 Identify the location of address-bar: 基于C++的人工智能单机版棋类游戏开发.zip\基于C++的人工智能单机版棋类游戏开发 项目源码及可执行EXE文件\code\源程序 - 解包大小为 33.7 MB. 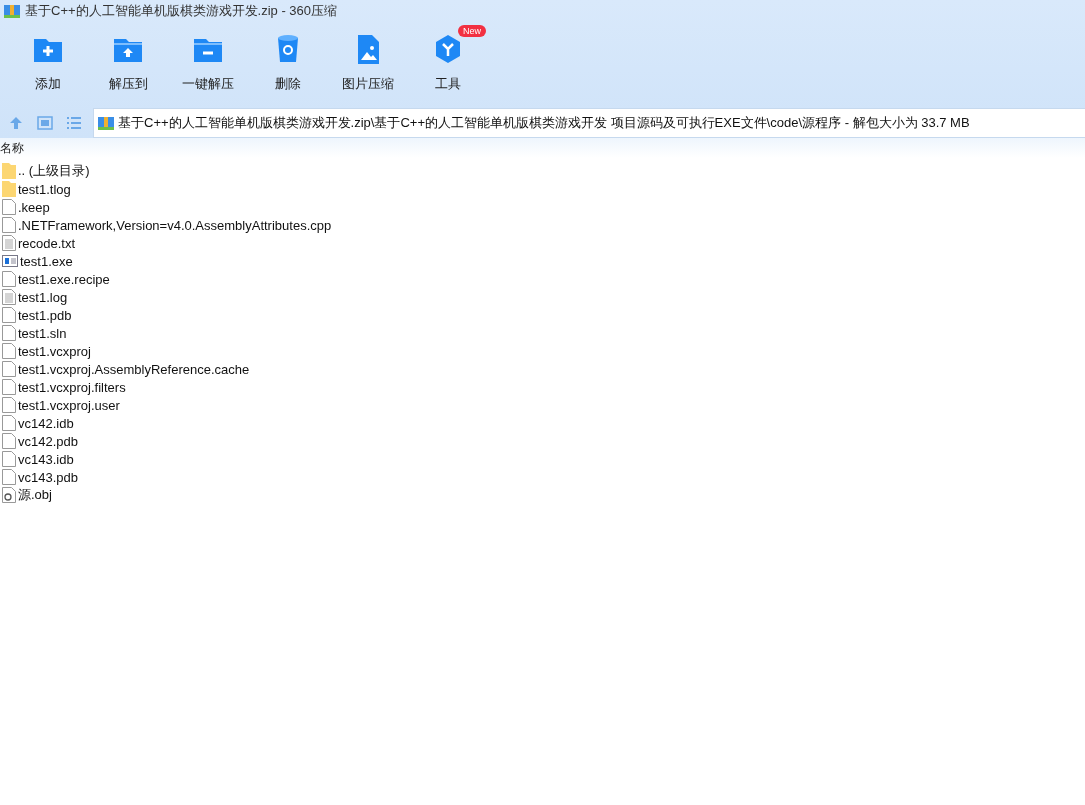
(589, 123).